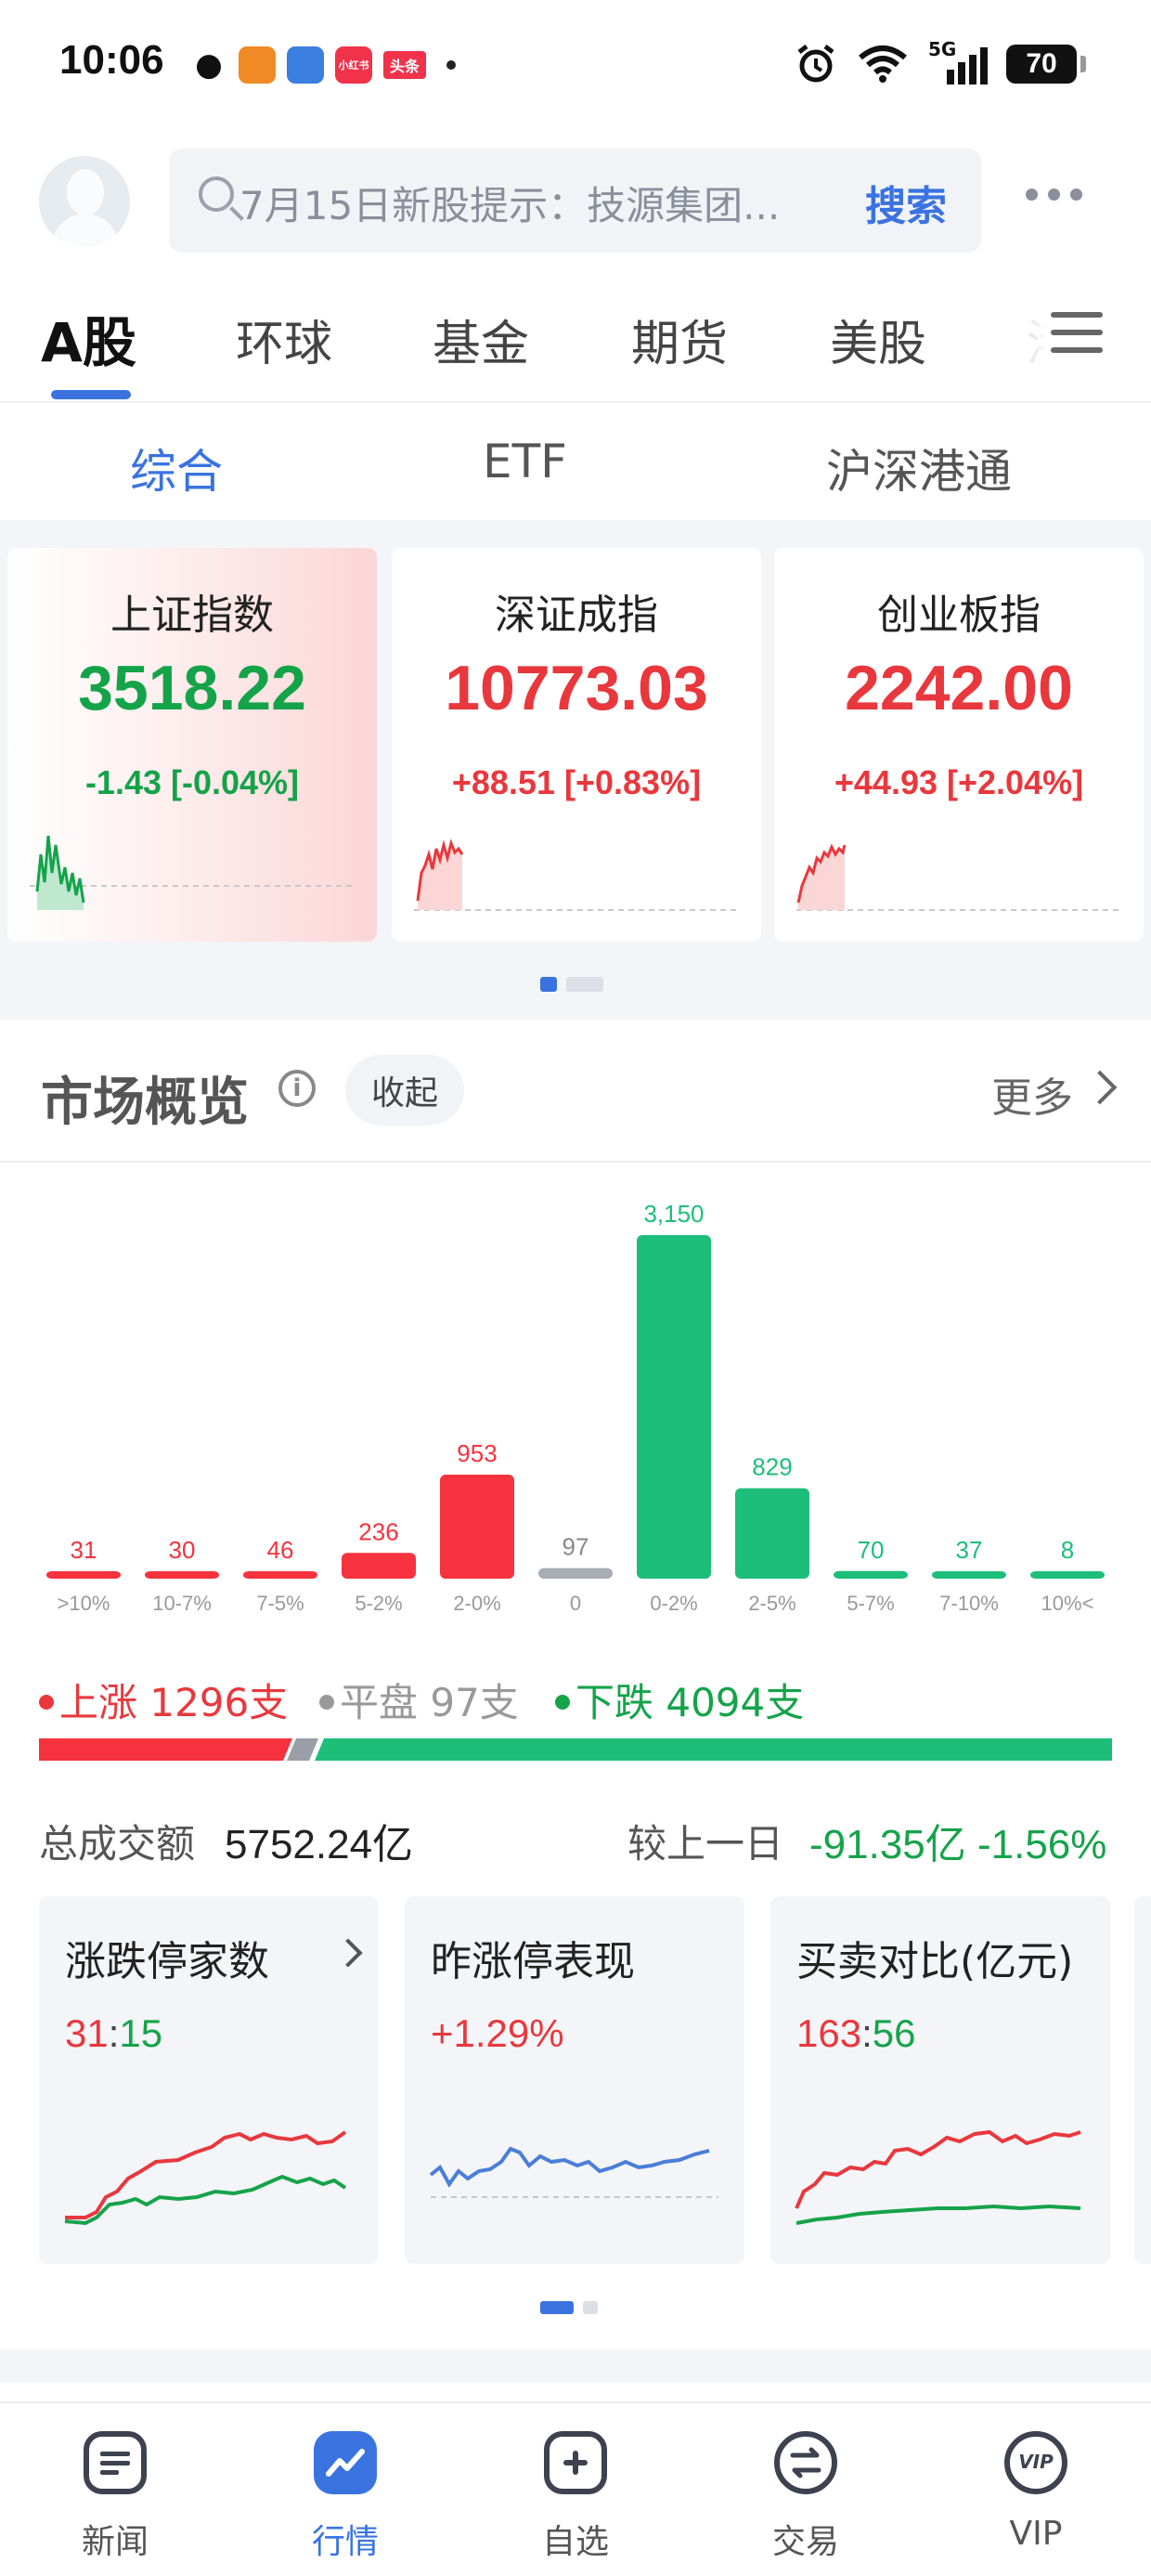 This screenshot has height=2576, width=1151. What do you see at coordinates (1036, 2534) in the screenshot?
I see `nav-label: VIP` at bounding box center [1036, 2534].